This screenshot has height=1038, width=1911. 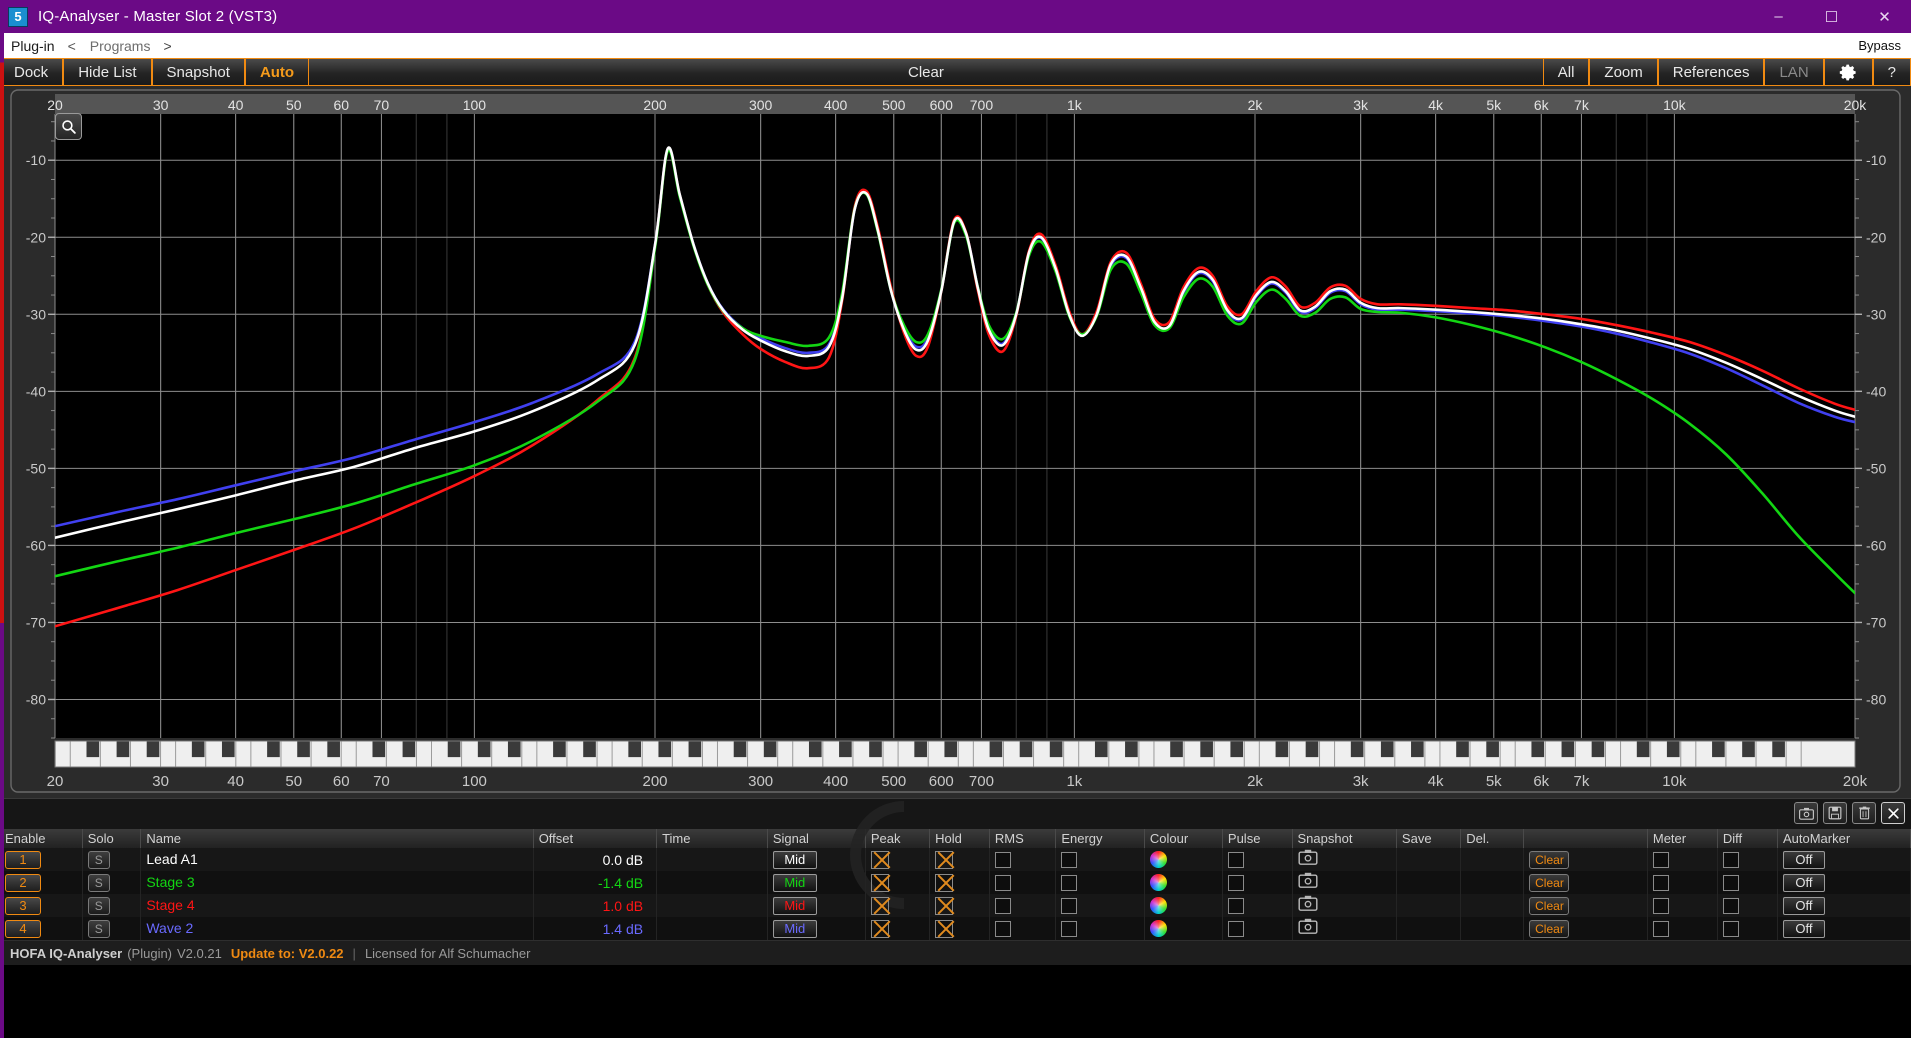 What do you see at coordinates (33, 46) in the screenshot?
I see `menu-plugin: Plug-in` at bounding box center [33, 46].